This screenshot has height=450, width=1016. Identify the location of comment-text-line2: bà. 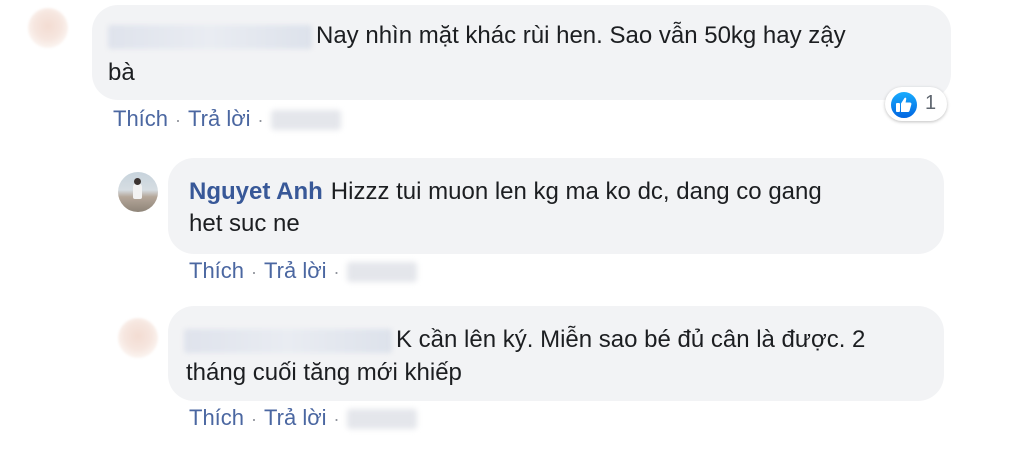
(121, 72).